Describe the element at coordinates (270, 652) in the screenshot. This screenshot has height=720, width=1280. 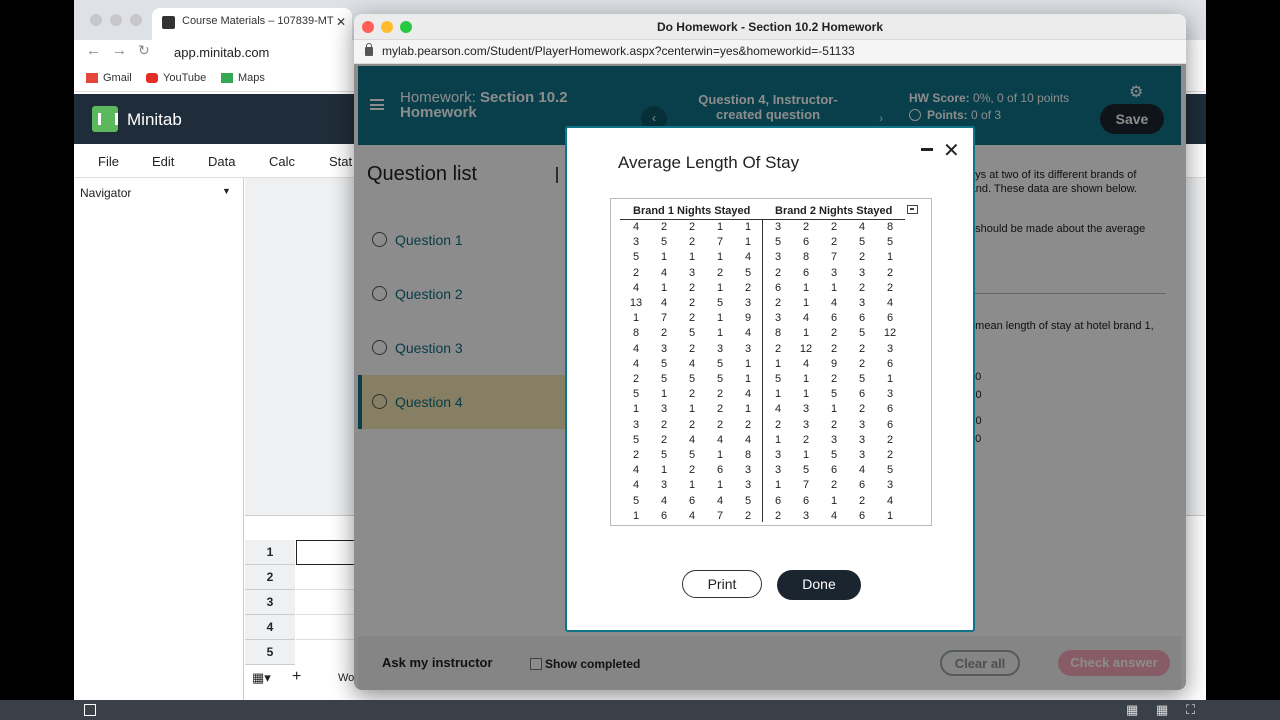
I see `row-header: 5` at that location.